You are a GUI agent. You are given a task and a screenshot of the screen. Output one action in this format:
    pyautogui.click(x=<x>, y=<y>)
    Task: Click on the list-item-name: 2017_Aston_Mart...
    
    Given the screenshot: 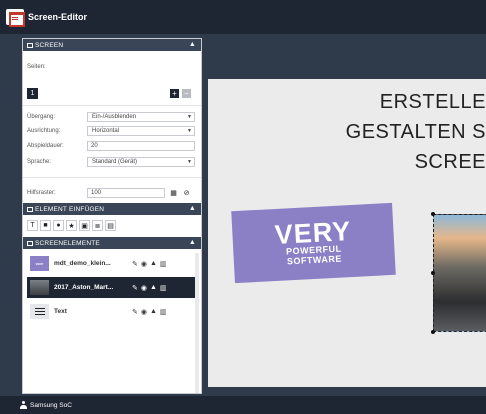 What is the action you would take?
    pyautogui.click(x=84, y=287)
    